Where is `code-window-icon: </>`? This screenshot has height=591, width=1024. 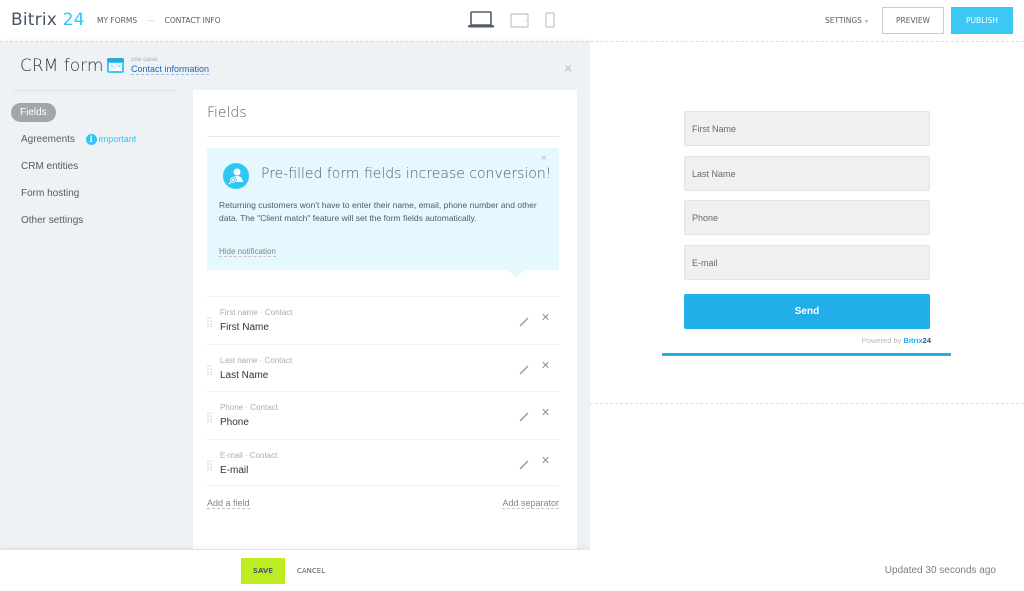 code-window-icon: </> is located at coordinates (115, 65).